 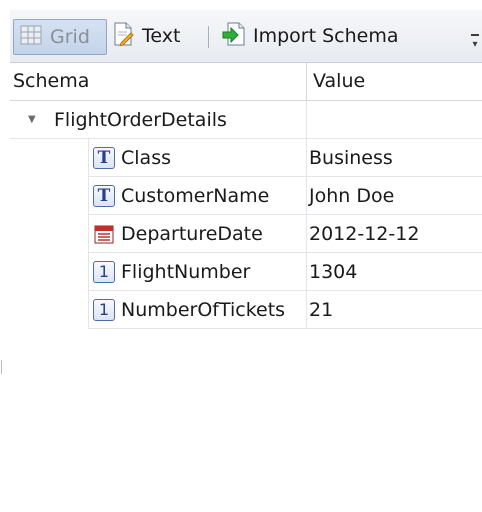 I want to click on value-cell: 21, so click(x=394, y=310).